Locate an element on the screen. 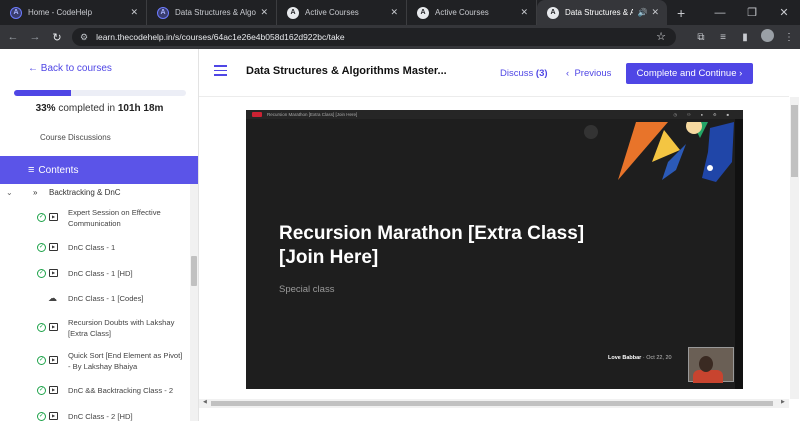 This screenshot has height=421, width=800. decorative-shapes is located at coordinates (676, 152).